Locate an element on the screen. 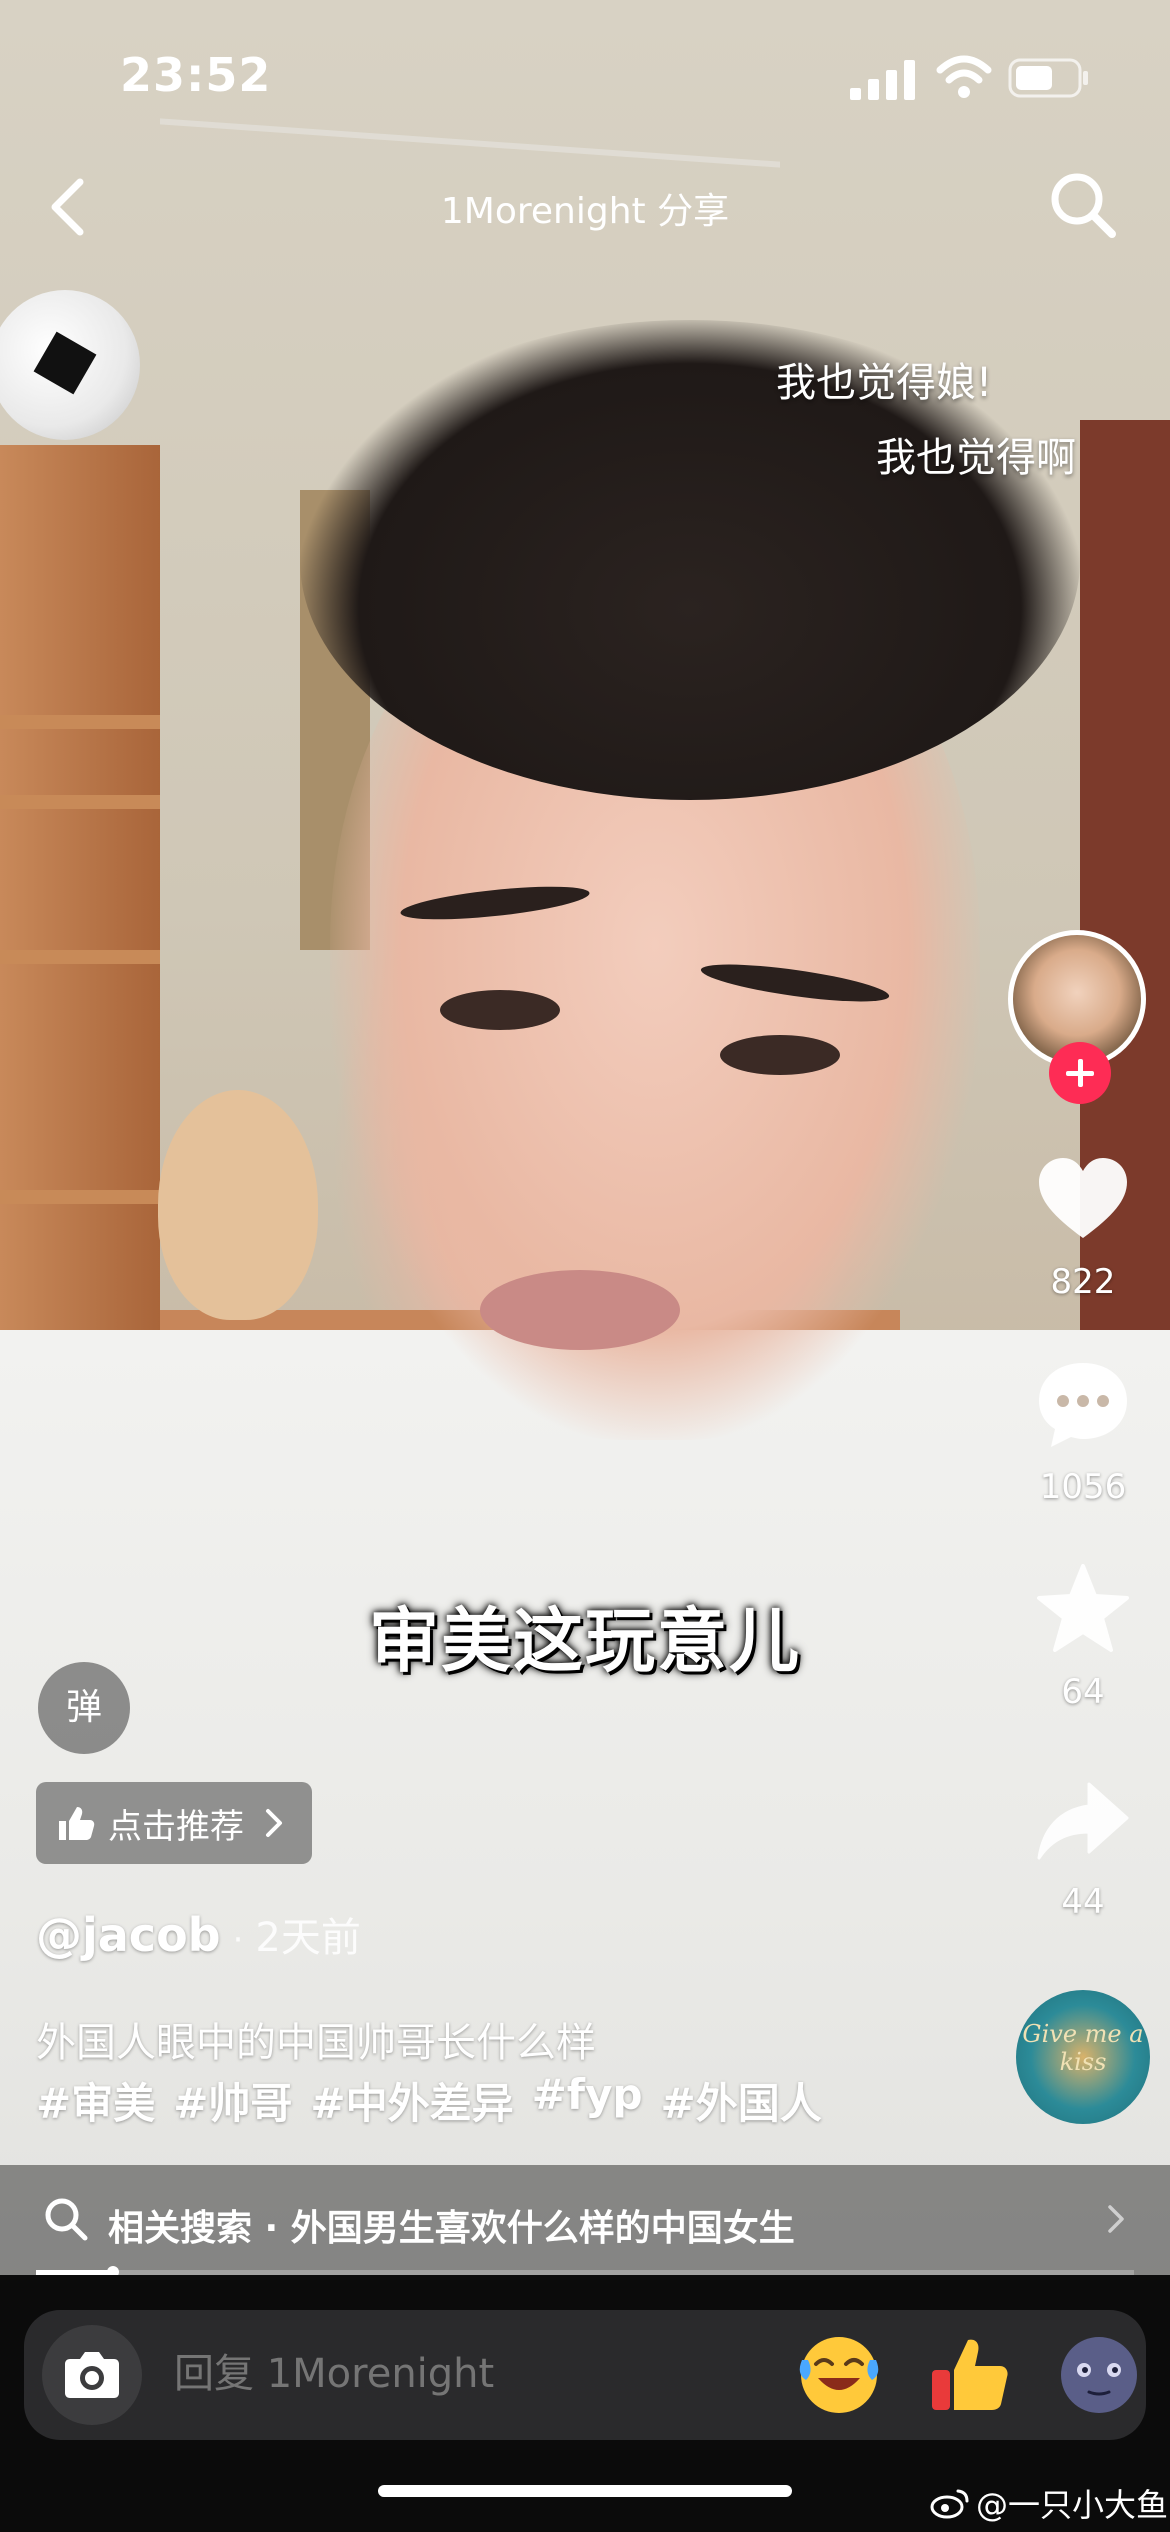 This screenshot has width=1170, height=2532. post-caption: 外国人眼中的中国帅哥长什么样 is located at coordinates (316, 2043).